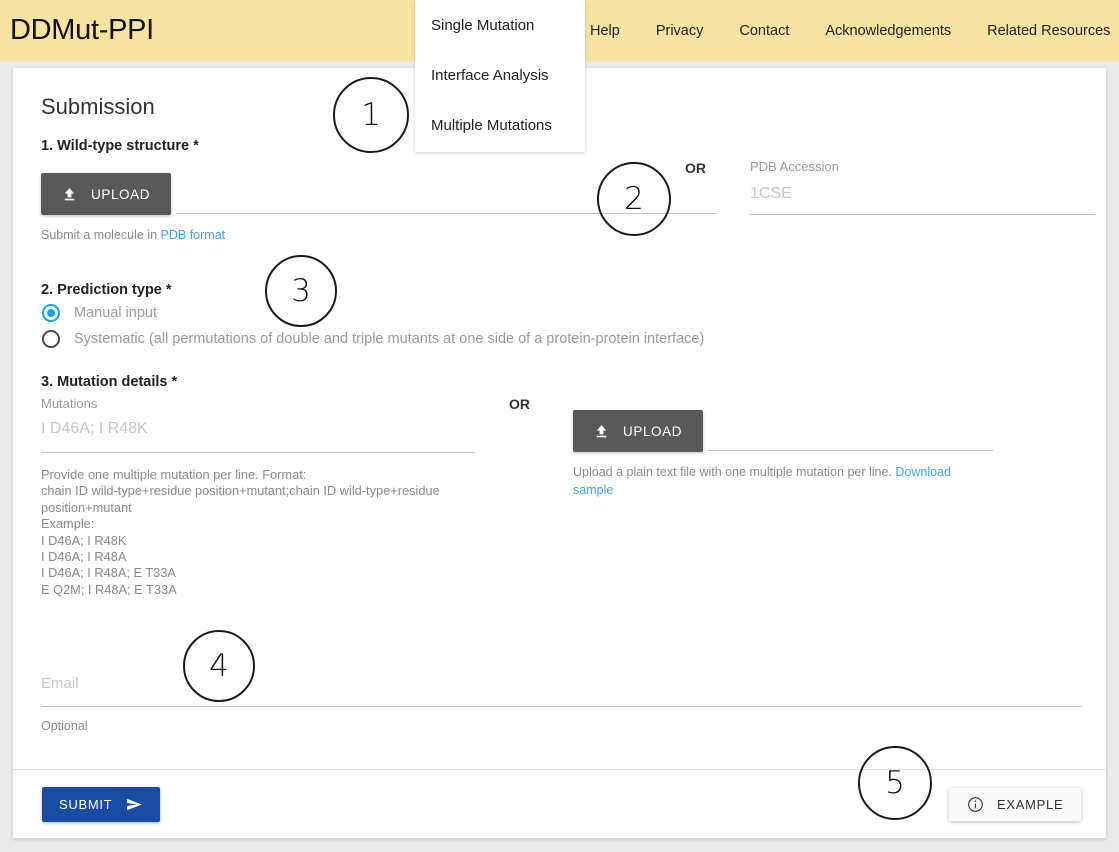 The height and width of the screenshot is (852, 1119). What do you see at coordinates (559, 769) in the screenshot?
I see `footer-divider` at bounding box center [559, 769].